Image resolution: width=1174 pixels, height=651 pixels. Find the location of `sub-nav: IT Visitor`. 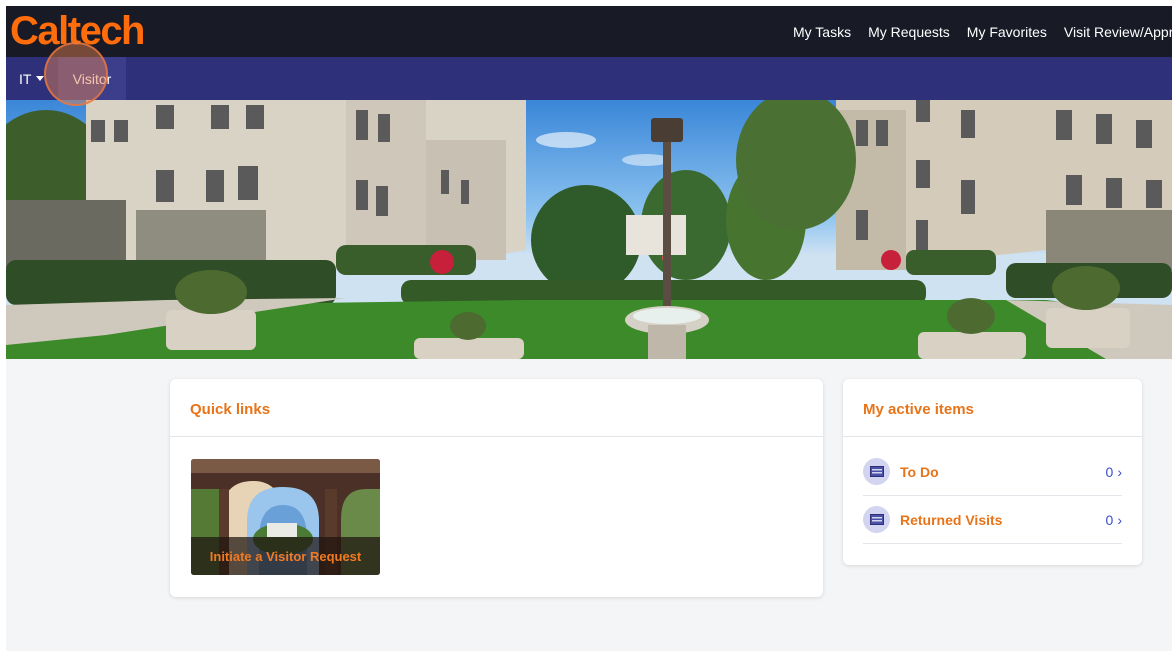

sub-nav: IT Visitor is located at coordinates (589, 78).